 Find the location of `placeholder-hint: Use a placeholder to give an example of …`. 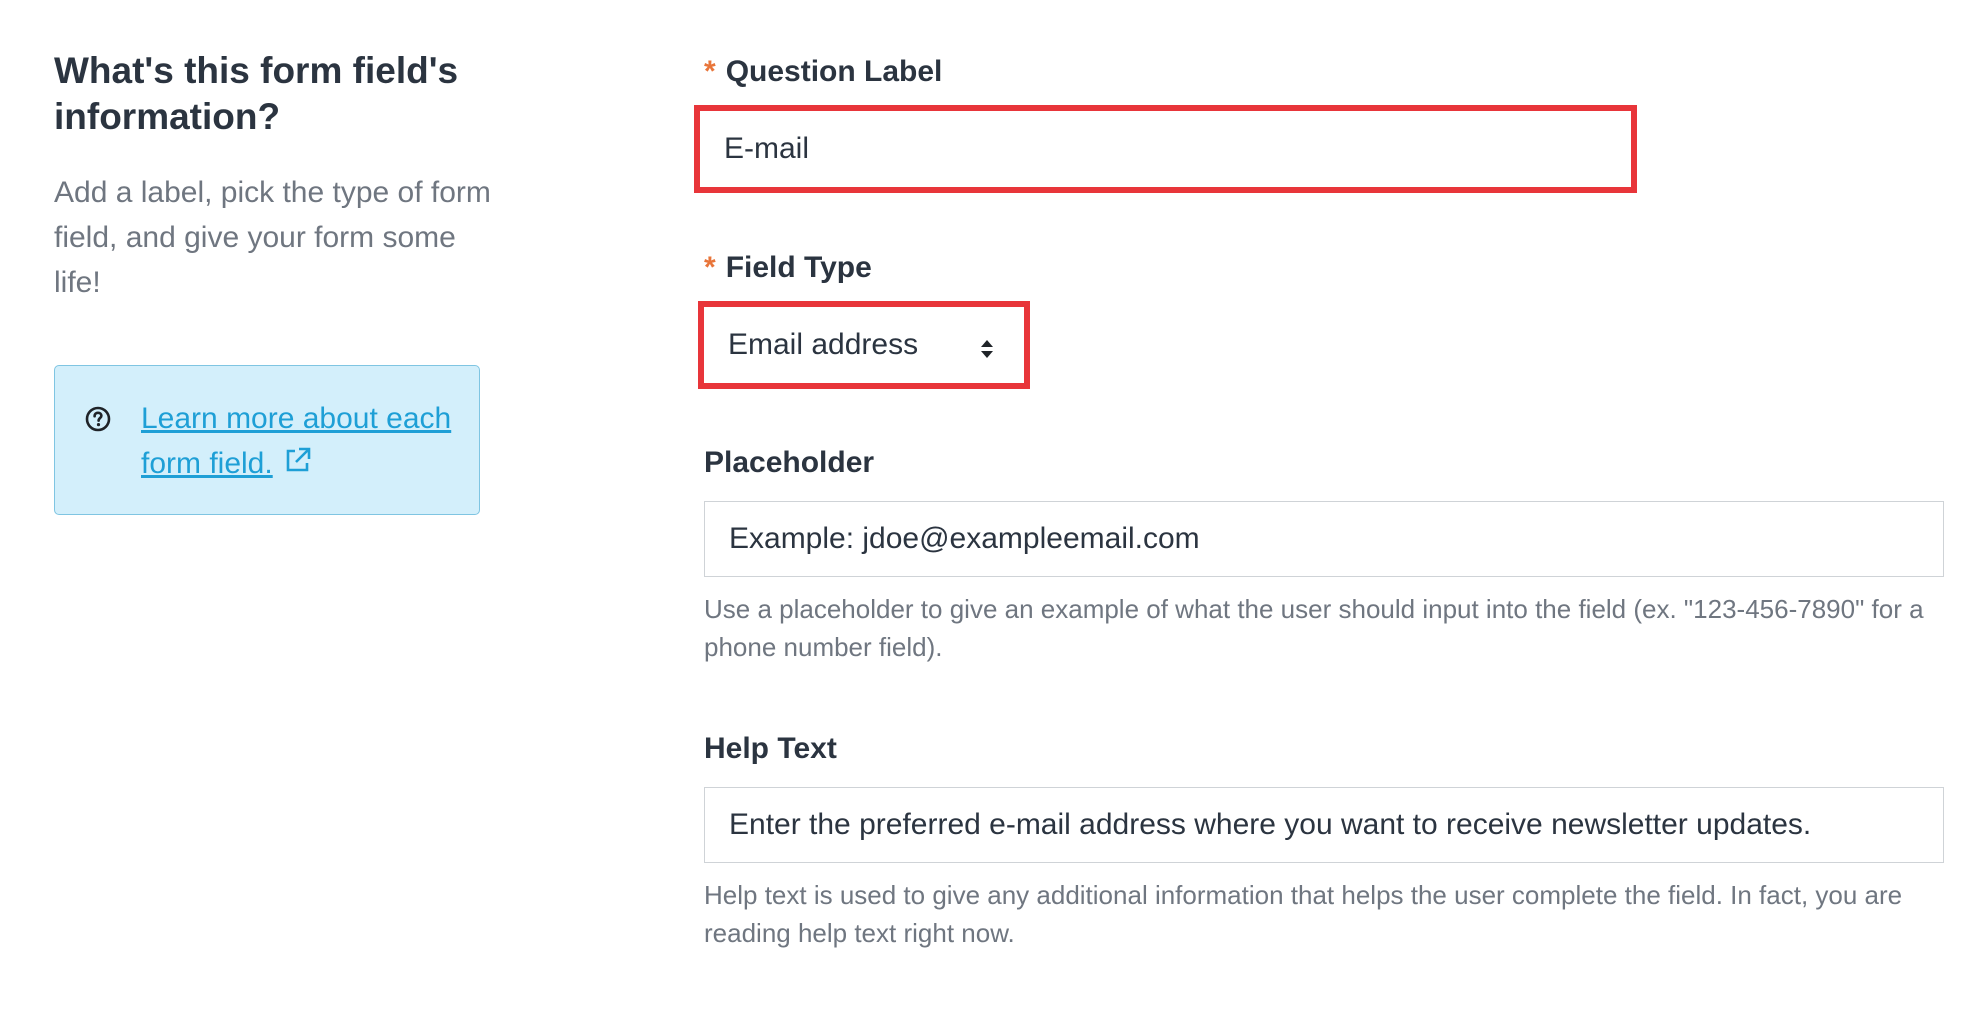

placeholder-hint: Use a placeholder to give an example of … is located at coordinates (1314, 628).